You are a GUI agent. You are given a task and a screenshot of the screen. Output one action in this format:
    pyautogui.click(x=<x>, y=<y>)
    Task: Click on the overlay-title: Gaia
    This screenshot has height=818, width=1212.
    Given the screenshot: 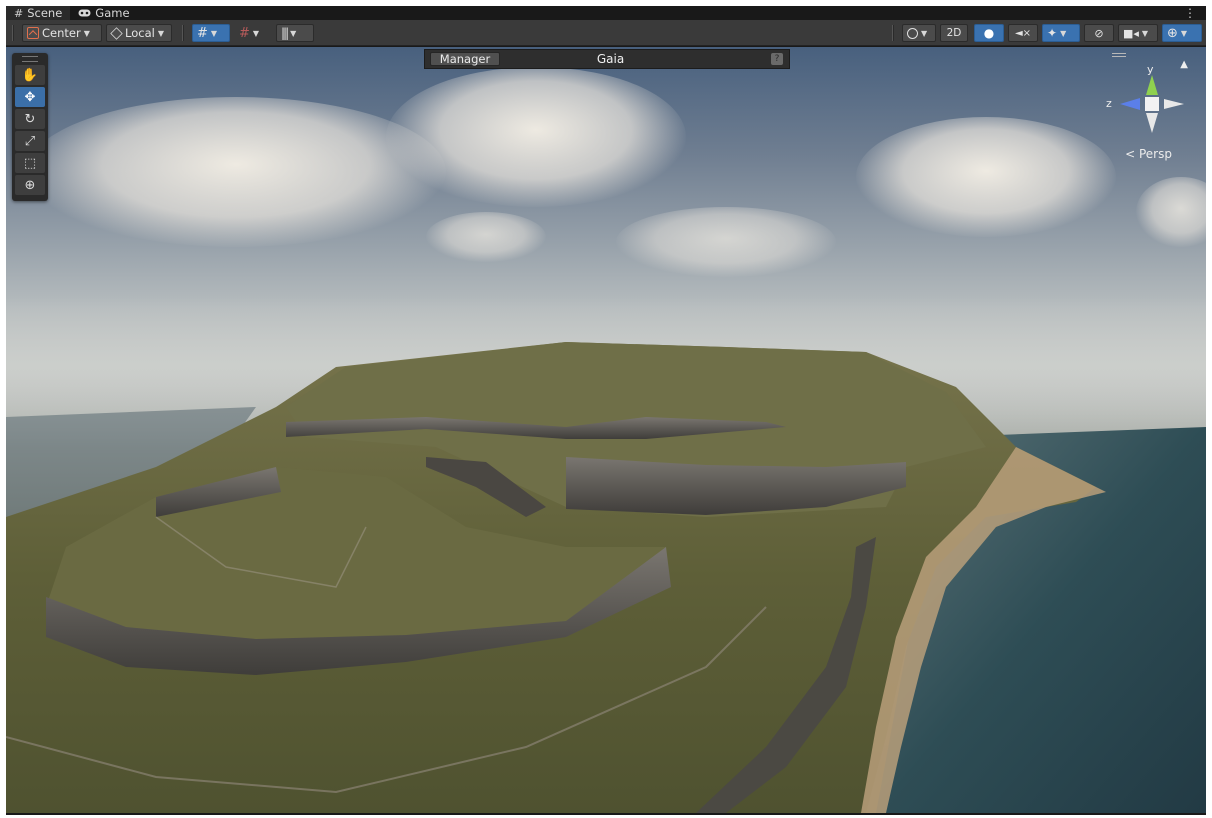 What is the action you would take?
    pyautogui.click(x=610, y=59)
    